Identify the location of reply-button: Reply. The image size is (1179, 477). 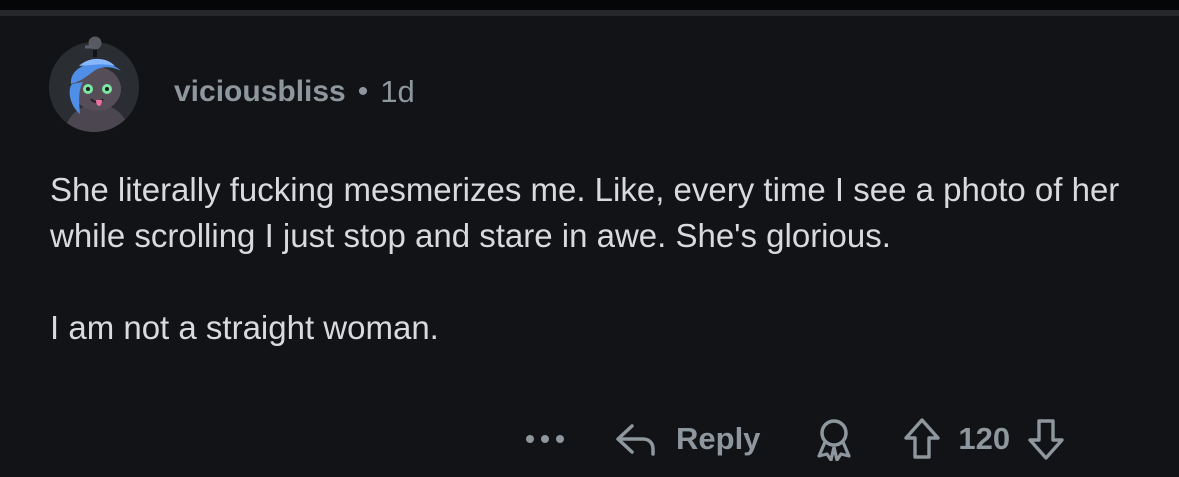
(687, 439).